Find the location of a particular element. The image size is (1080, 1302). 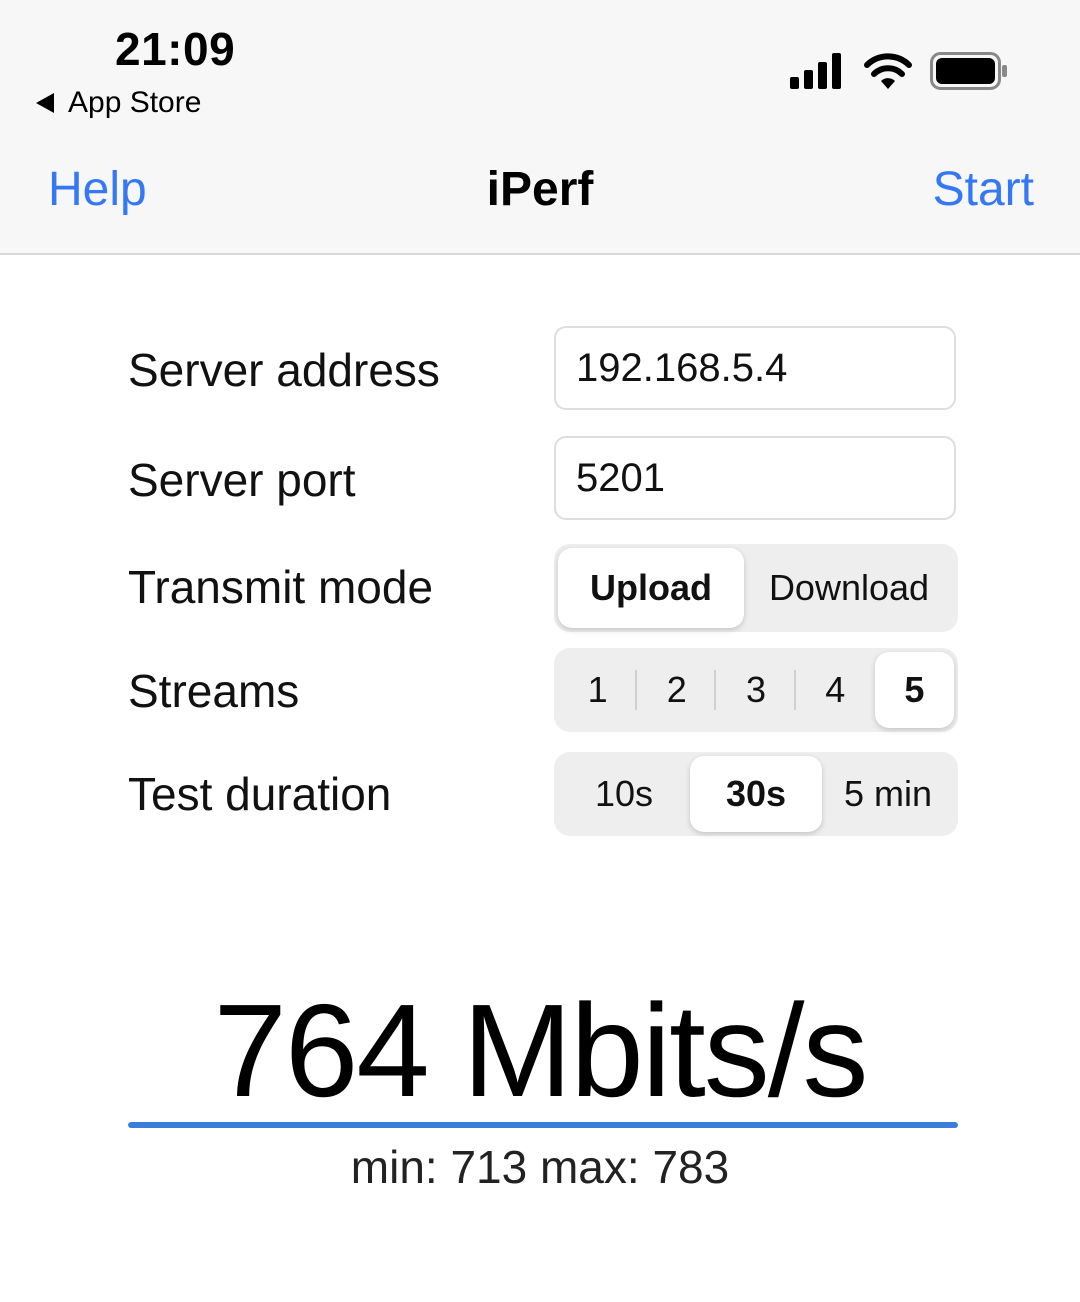

duration-option-10s: 10s is located at coordinates (624, 794).